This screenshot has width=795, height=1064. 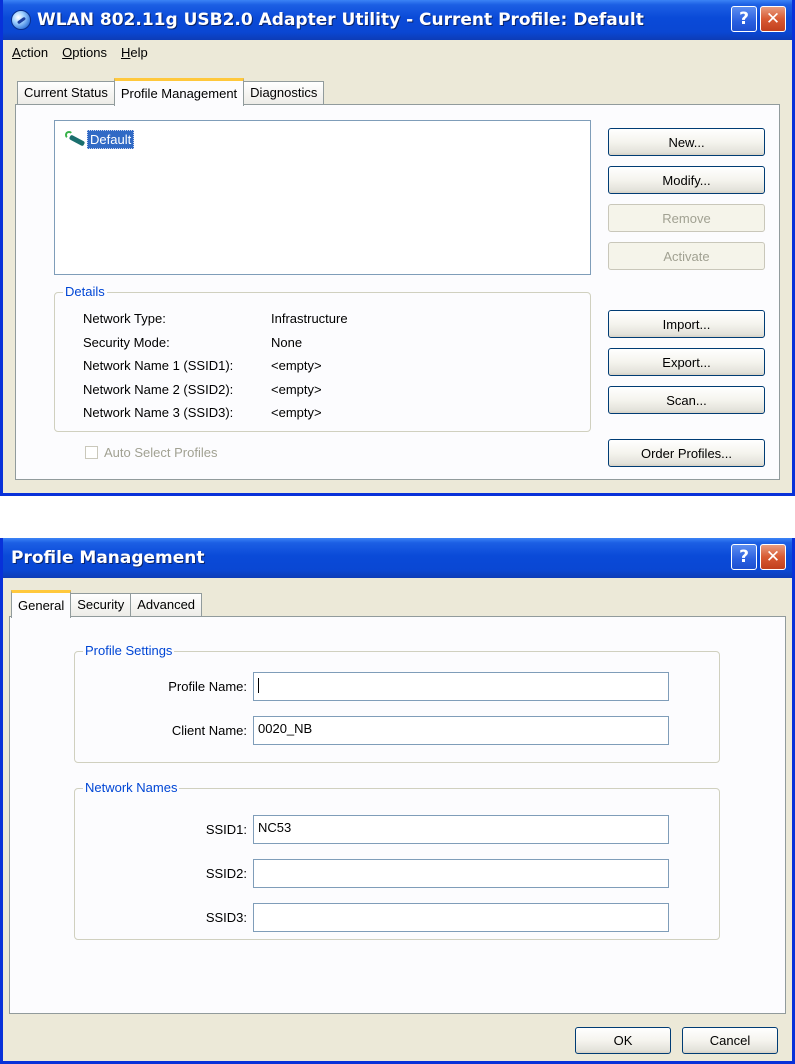 I want to click on dialog-title-bar-buttons: ? ✕, so click(x=758, y=557).